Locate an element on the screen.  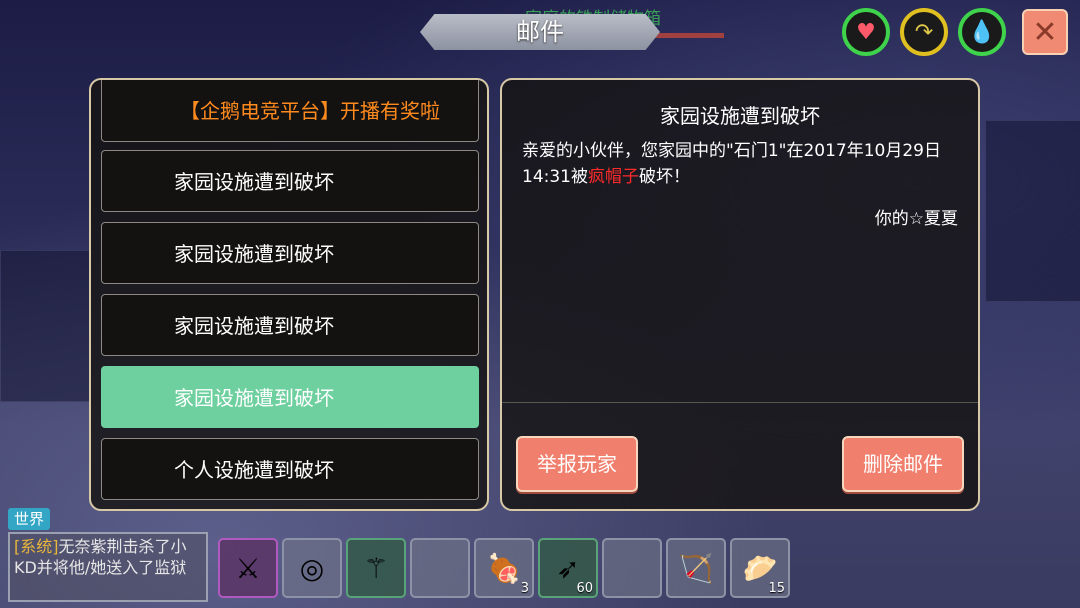
spear-icon: ⚔ is located at coordinates (248, 568).